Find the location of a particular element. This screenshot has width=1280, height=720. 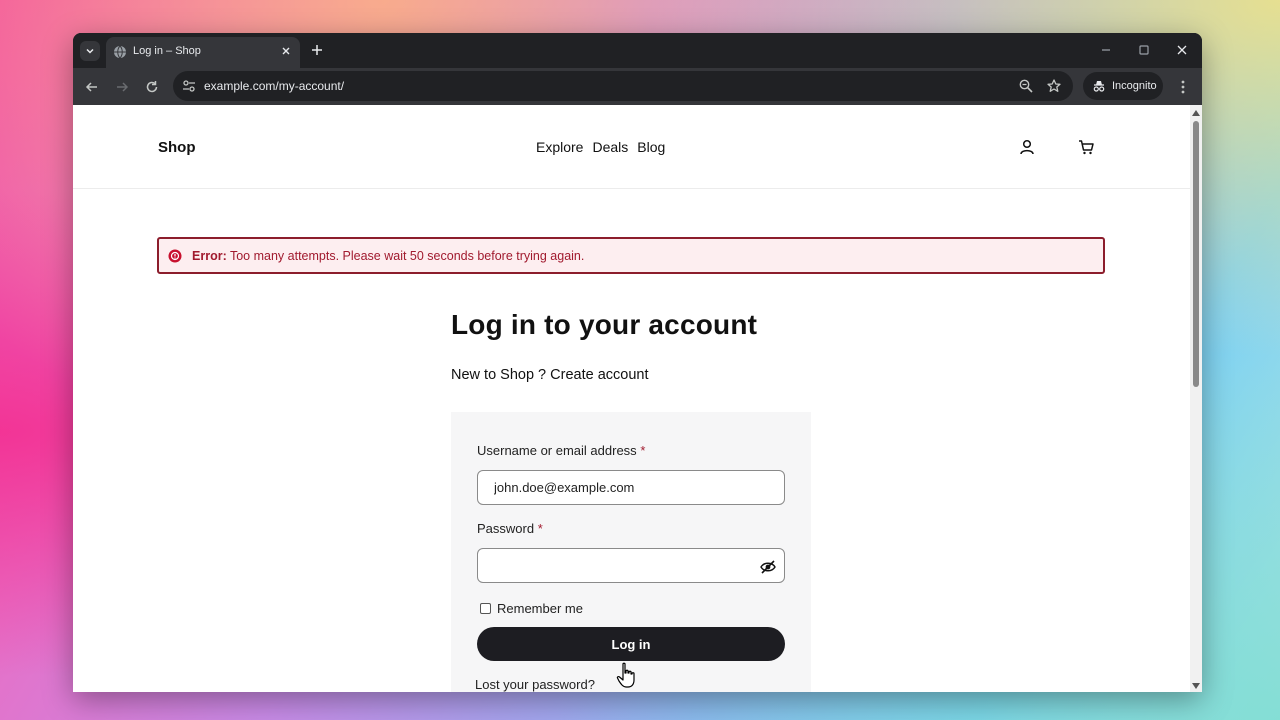

globe-icon is located at coordinates (120, 52).